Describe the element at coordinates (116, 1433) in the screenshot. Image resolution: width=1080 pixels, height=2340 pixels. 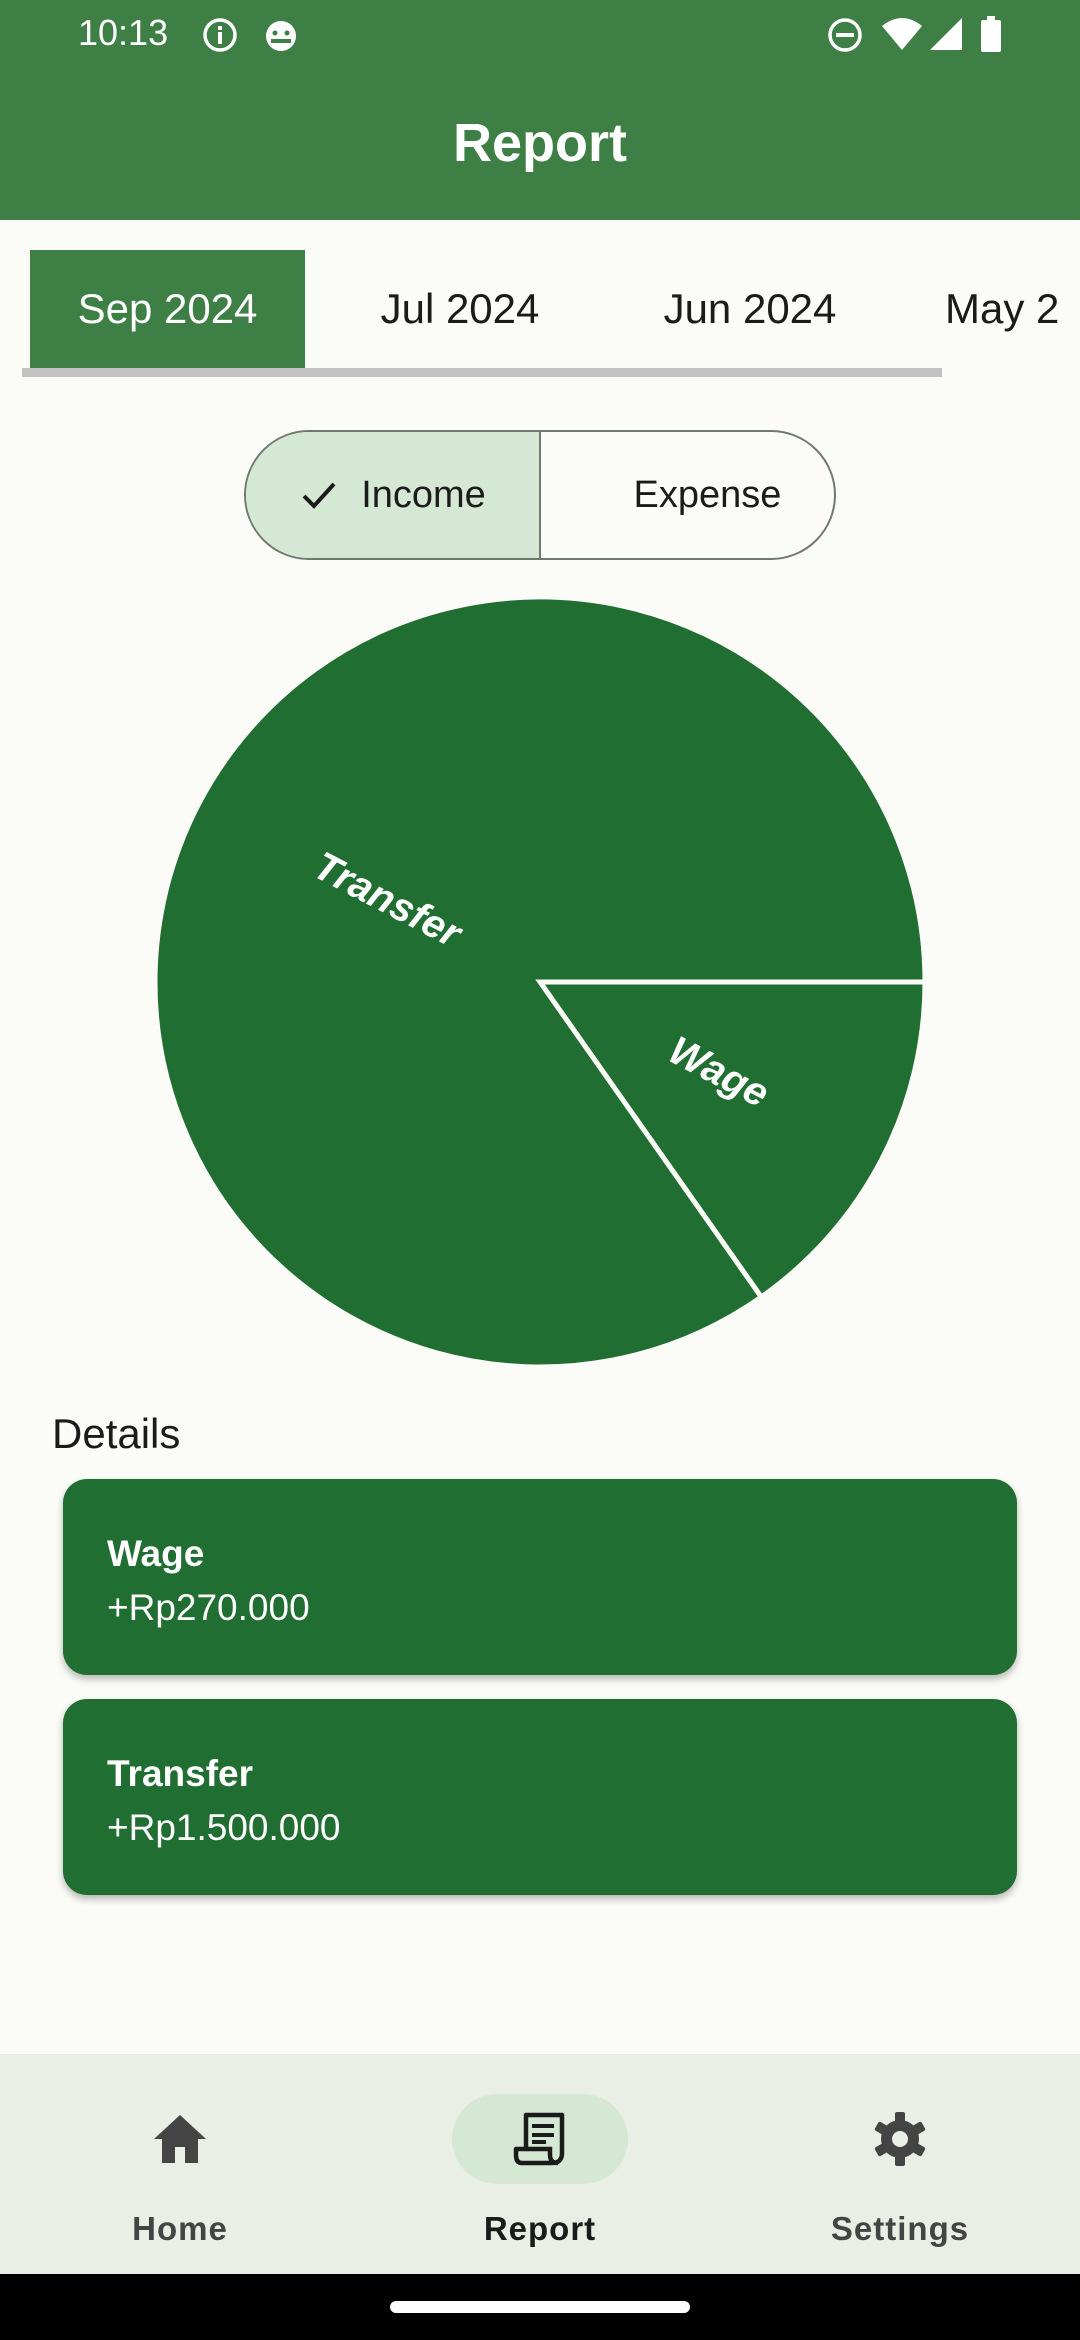
I see `details-heading: Details` at that location.